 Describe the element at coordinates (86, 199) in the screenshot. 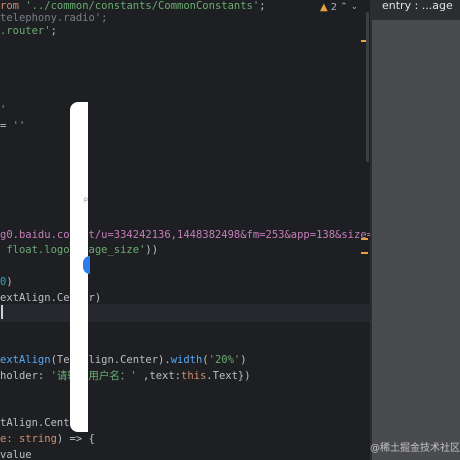

I see `device-text-glimpse: р` at that location.